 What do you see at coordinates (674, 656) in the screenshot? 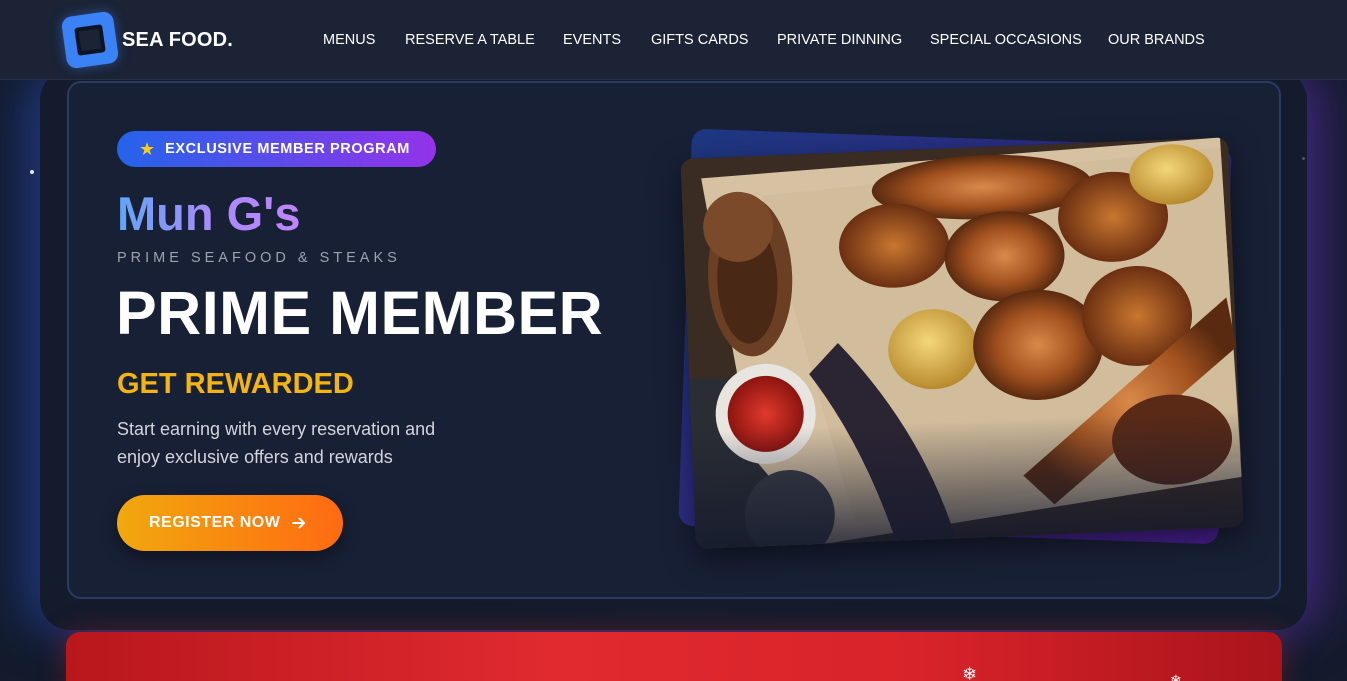
I see `holiday-promo-banner: ❄ ❄` at bounding box center [674, 656].